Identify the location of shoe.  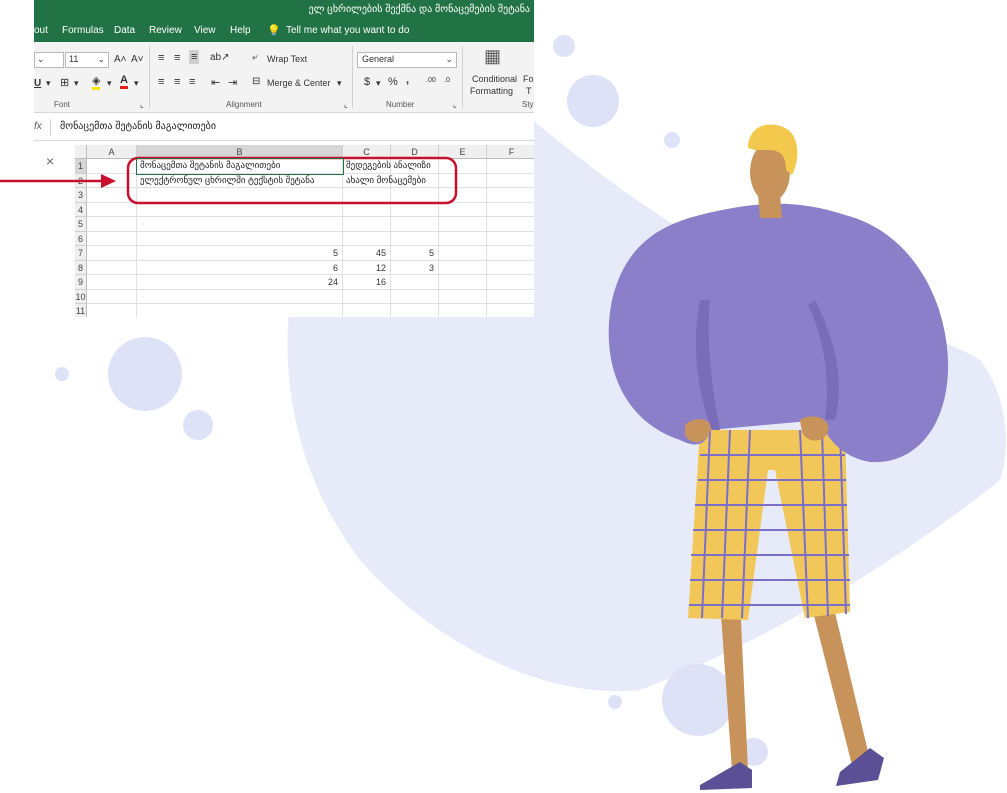
(726, 776).